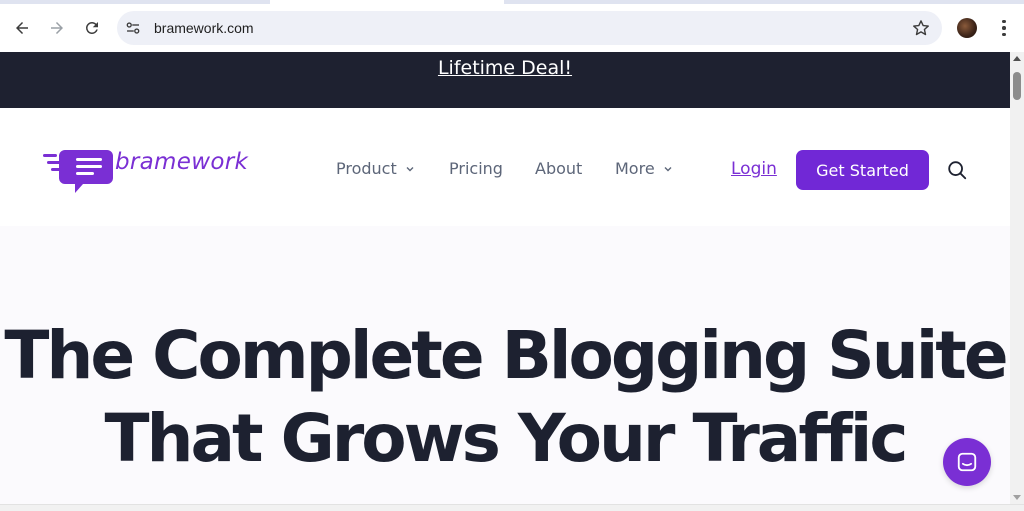 This screenshot has height=511, width=1024. Describe the element at coordinates (506, 355) in the screenshot. I see `hero-title-line-1: The Complete Blogging Suite` at that location.